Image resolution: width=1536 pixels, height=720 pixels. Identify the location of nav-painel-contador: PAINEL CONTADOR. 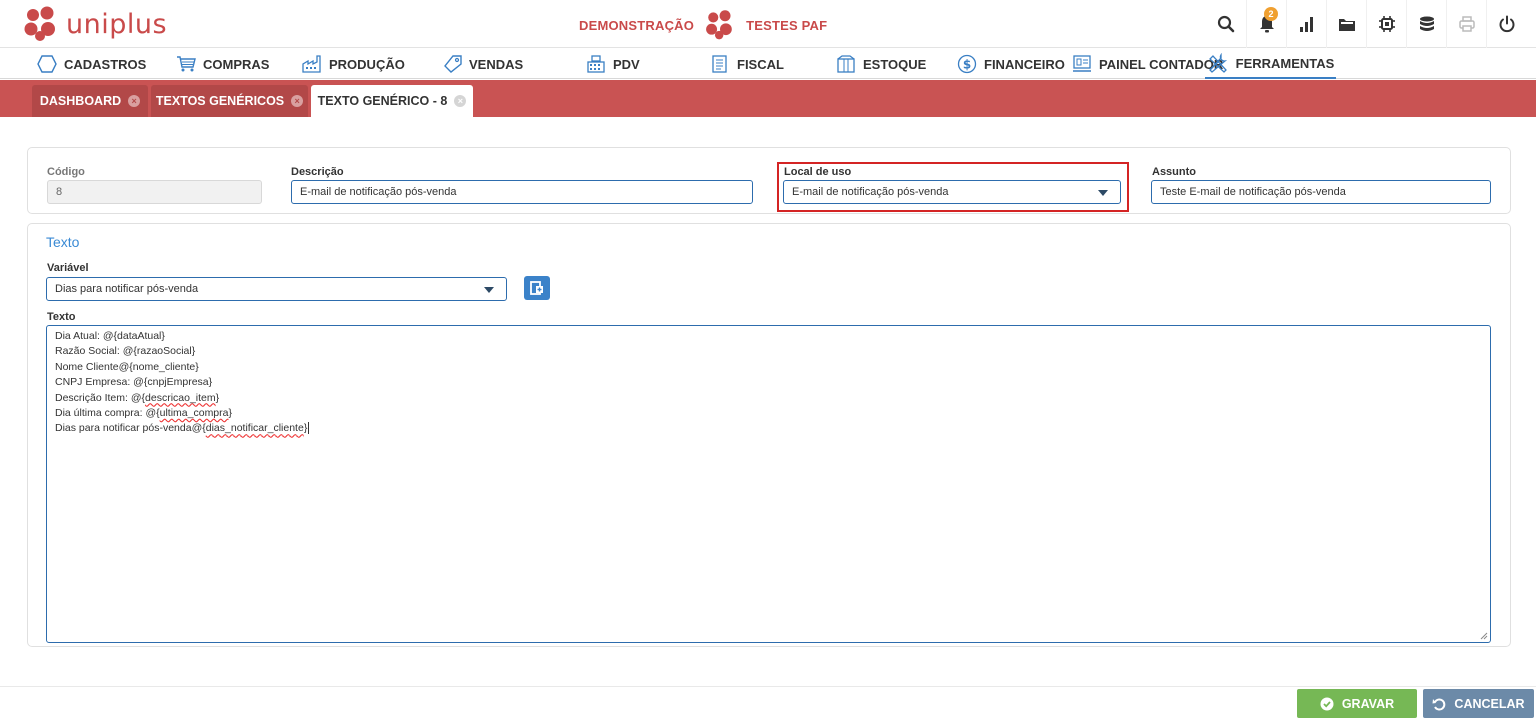
(1147, 64).